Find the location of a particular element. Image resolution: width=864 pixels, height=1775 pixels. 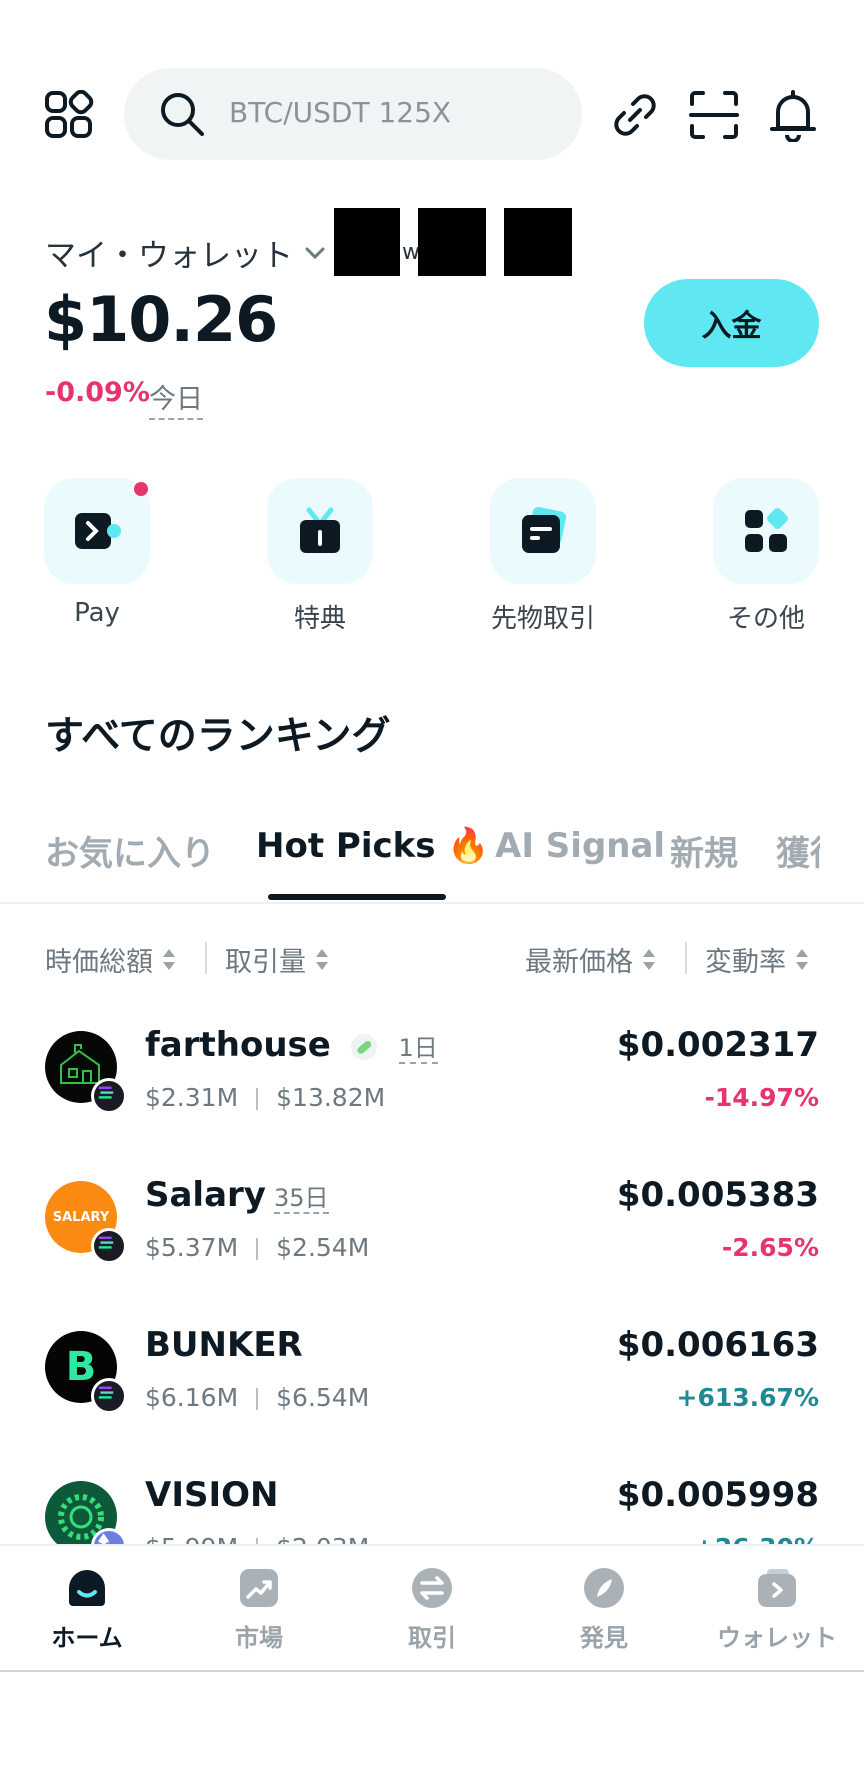

futures-icon is located at coordinates (544, 529).